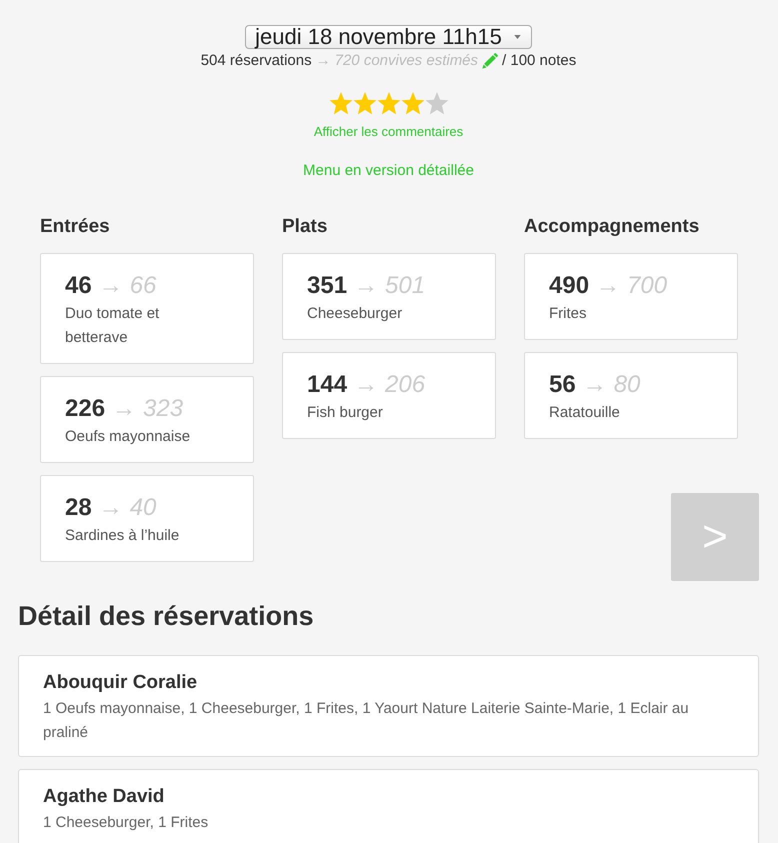  Describe the element at coordinates (569, 286) in the screenshot. I see `dish-count: 490` at that location.